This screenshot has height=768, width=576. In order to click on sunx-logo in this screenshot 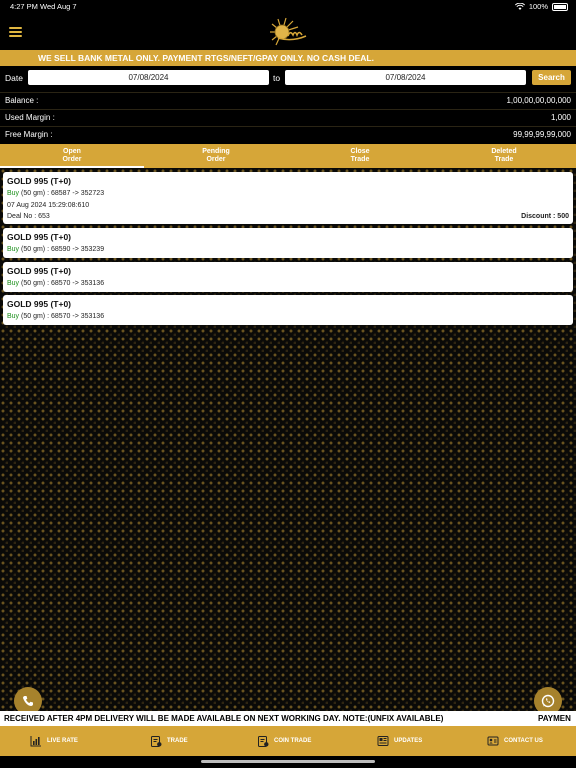, I will do `click(288, 31)`.